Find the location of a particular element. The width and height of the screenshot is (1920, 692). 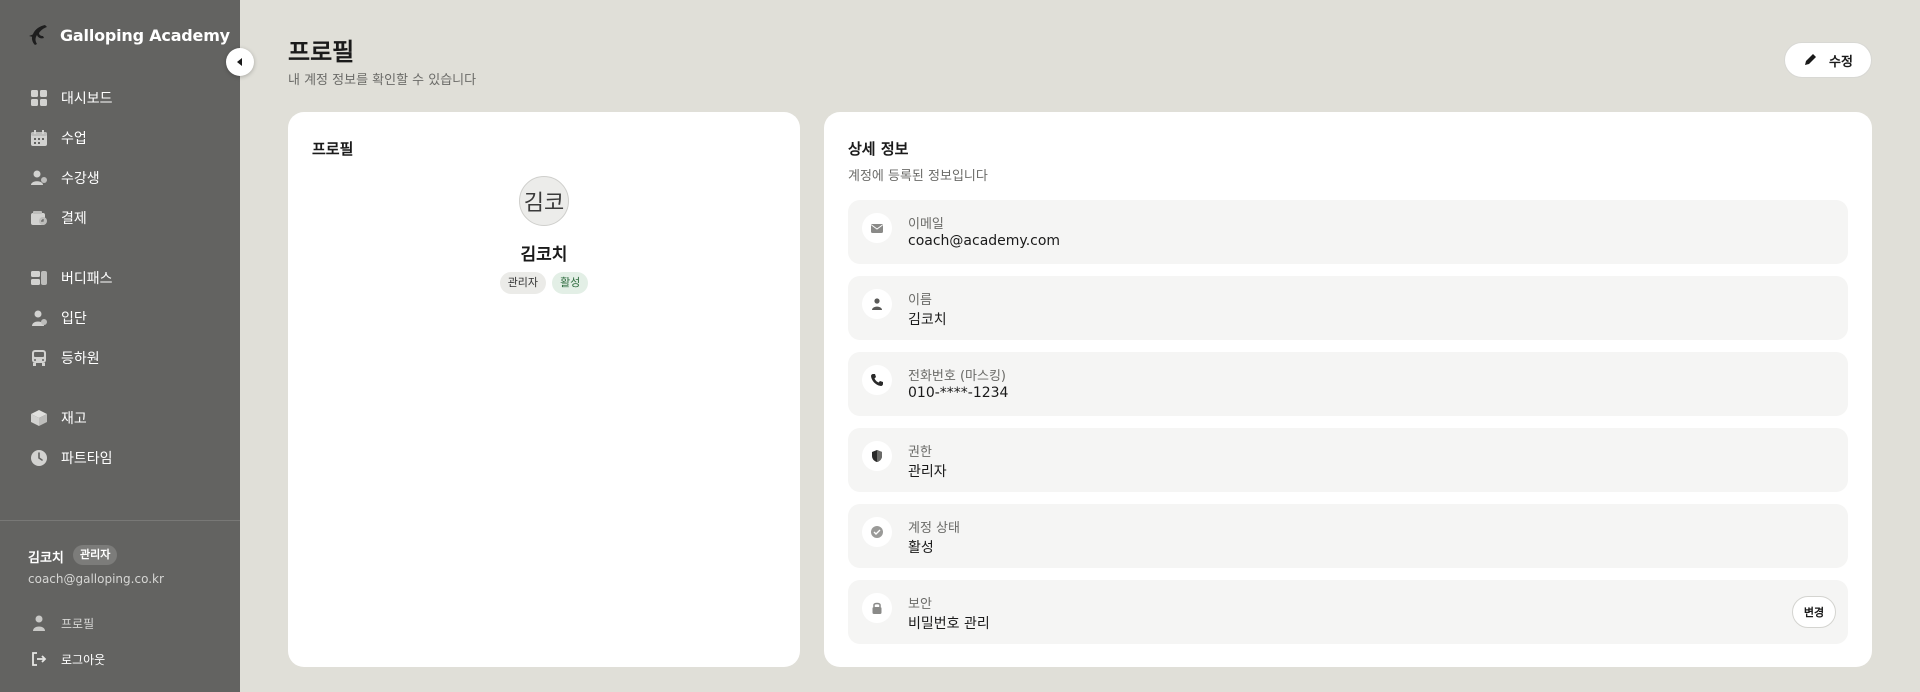

nav-item-students: 수강생 is located at coordinates (65, 178).